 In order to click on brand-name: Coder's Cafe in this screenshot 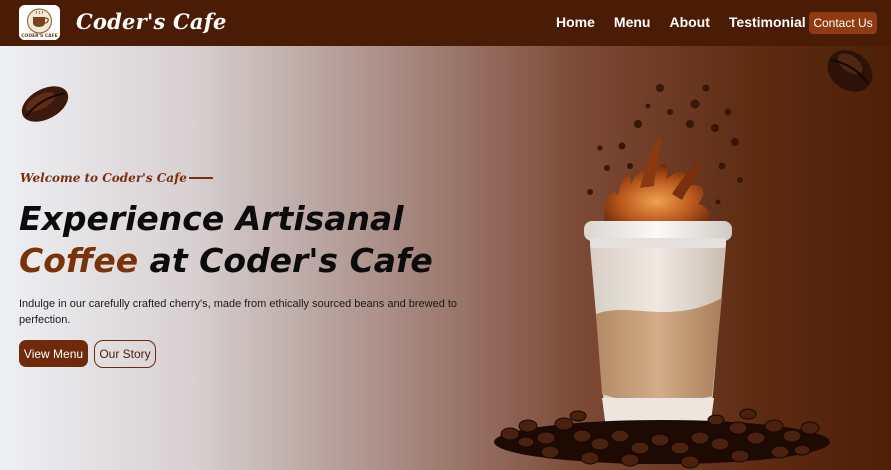, I will do `click(151, 21)`.